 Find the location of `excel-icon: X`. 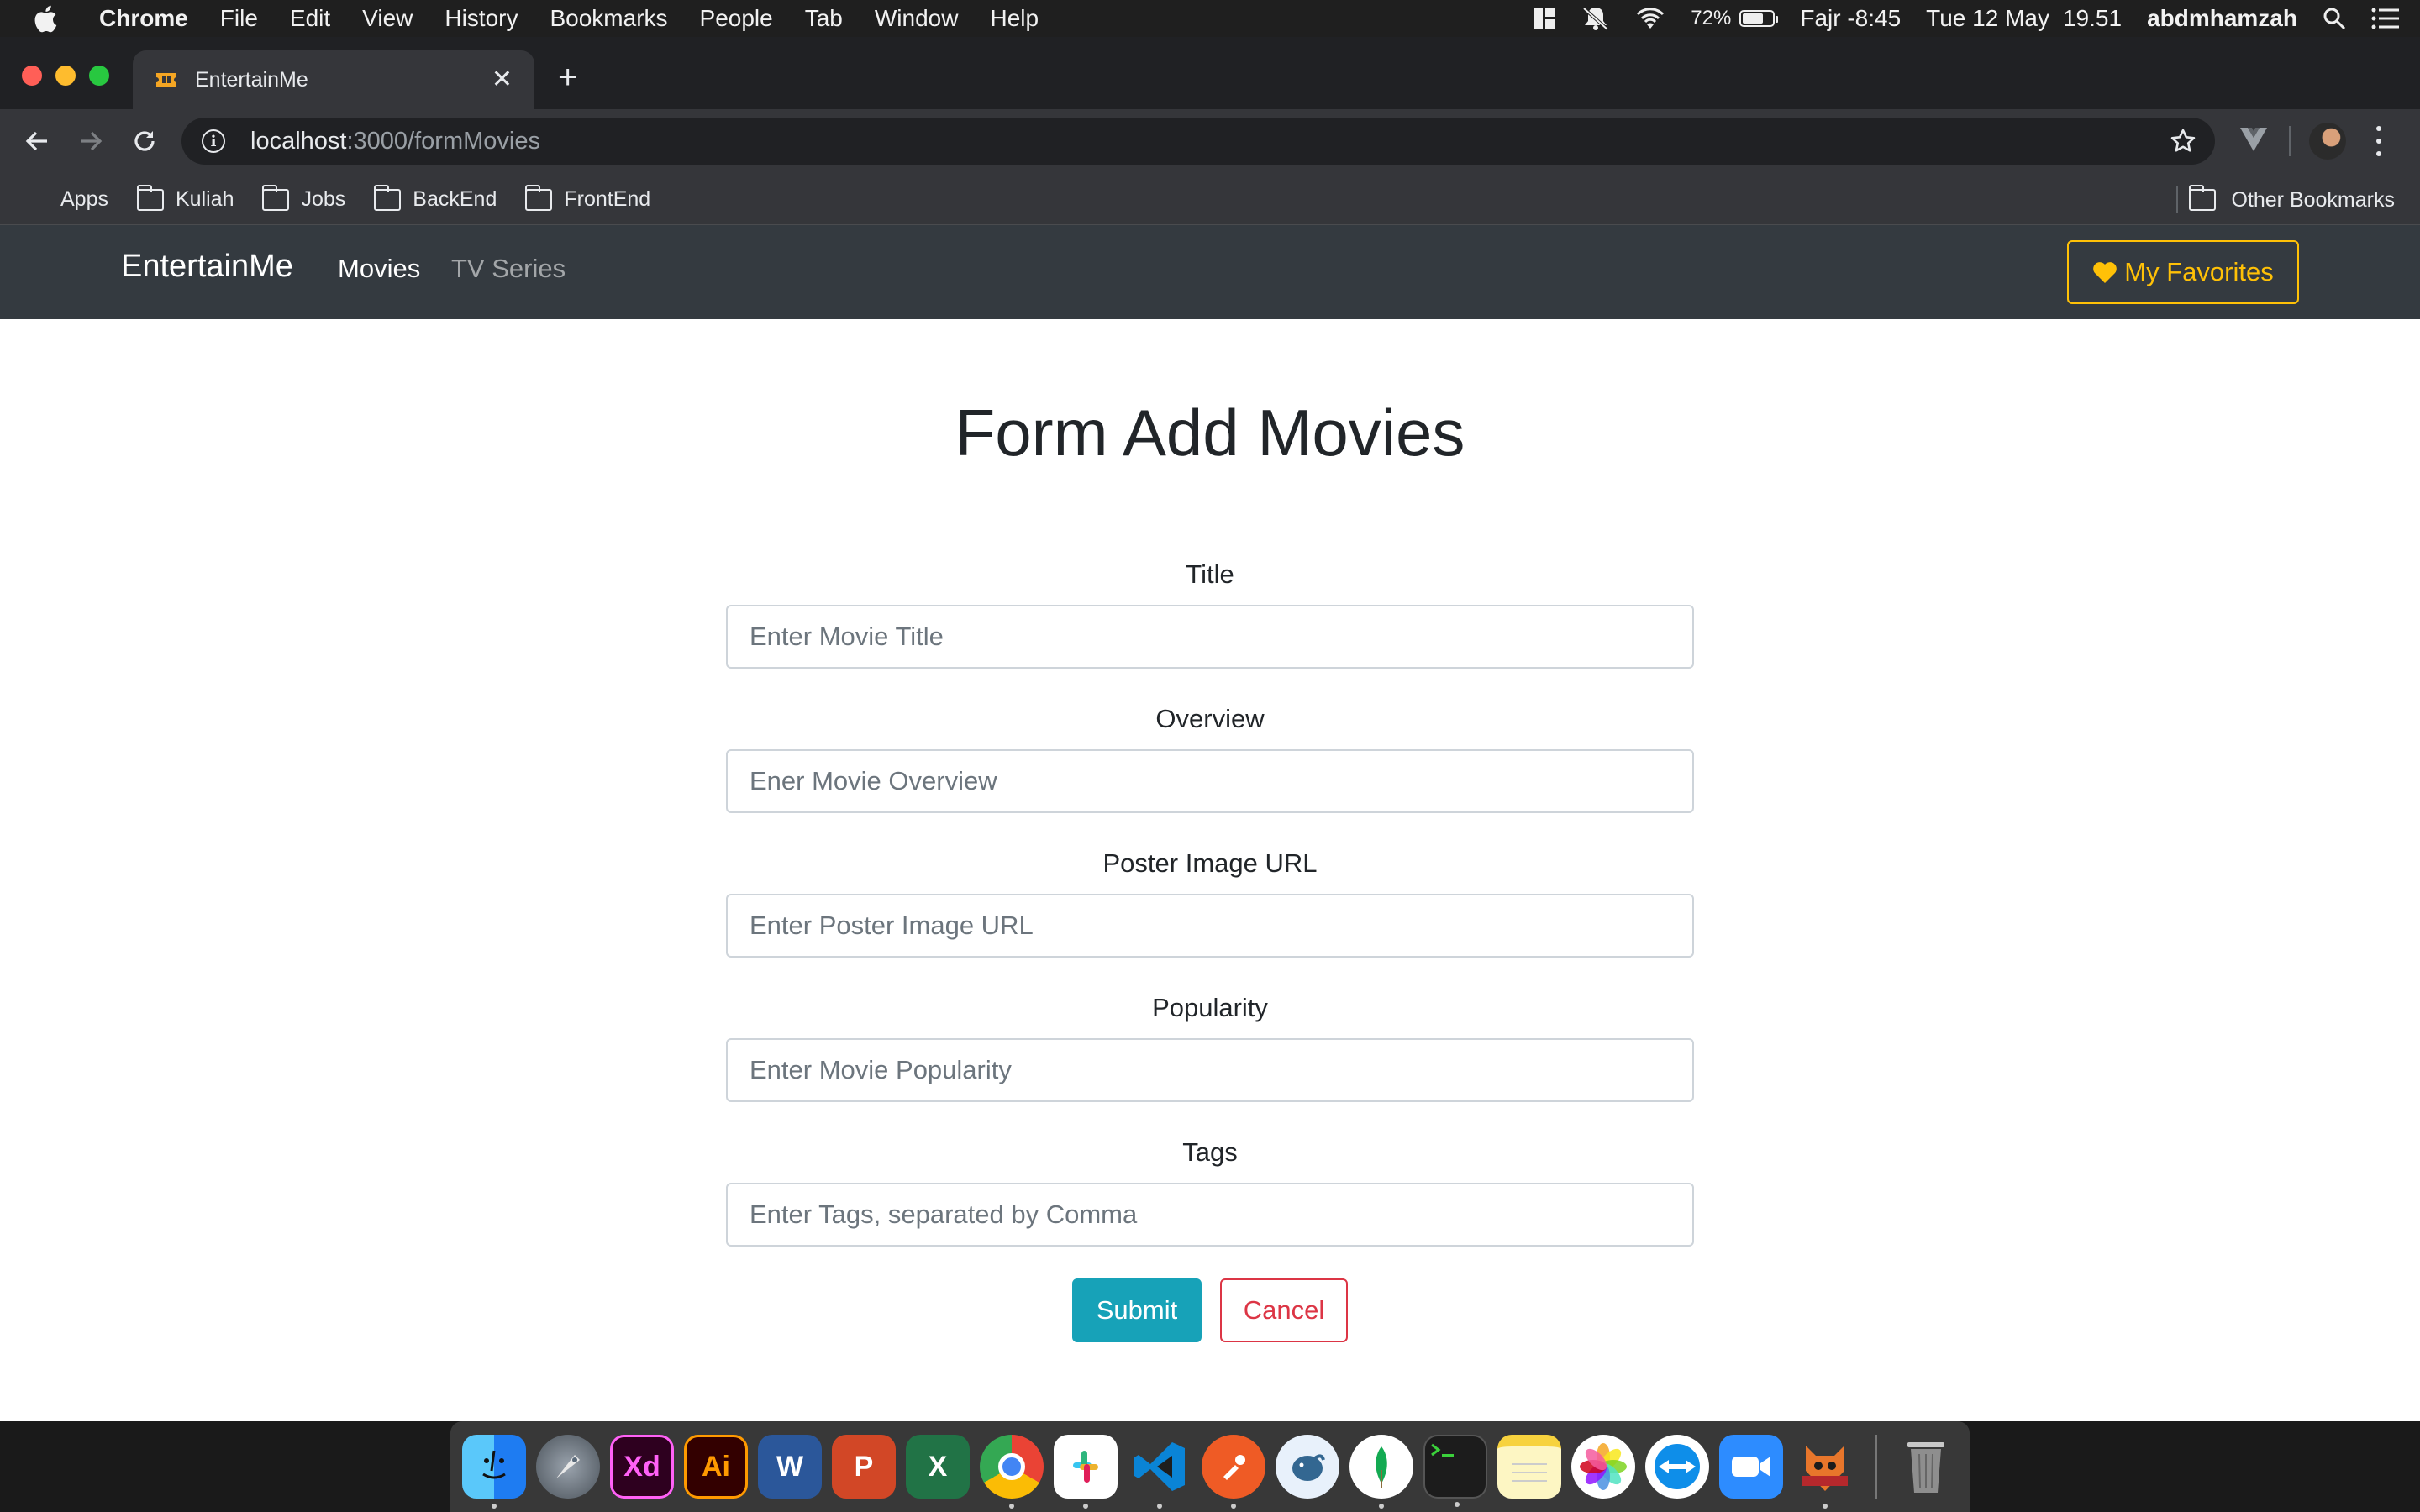

excel-icon: X is located at coordinates (938, 1467).